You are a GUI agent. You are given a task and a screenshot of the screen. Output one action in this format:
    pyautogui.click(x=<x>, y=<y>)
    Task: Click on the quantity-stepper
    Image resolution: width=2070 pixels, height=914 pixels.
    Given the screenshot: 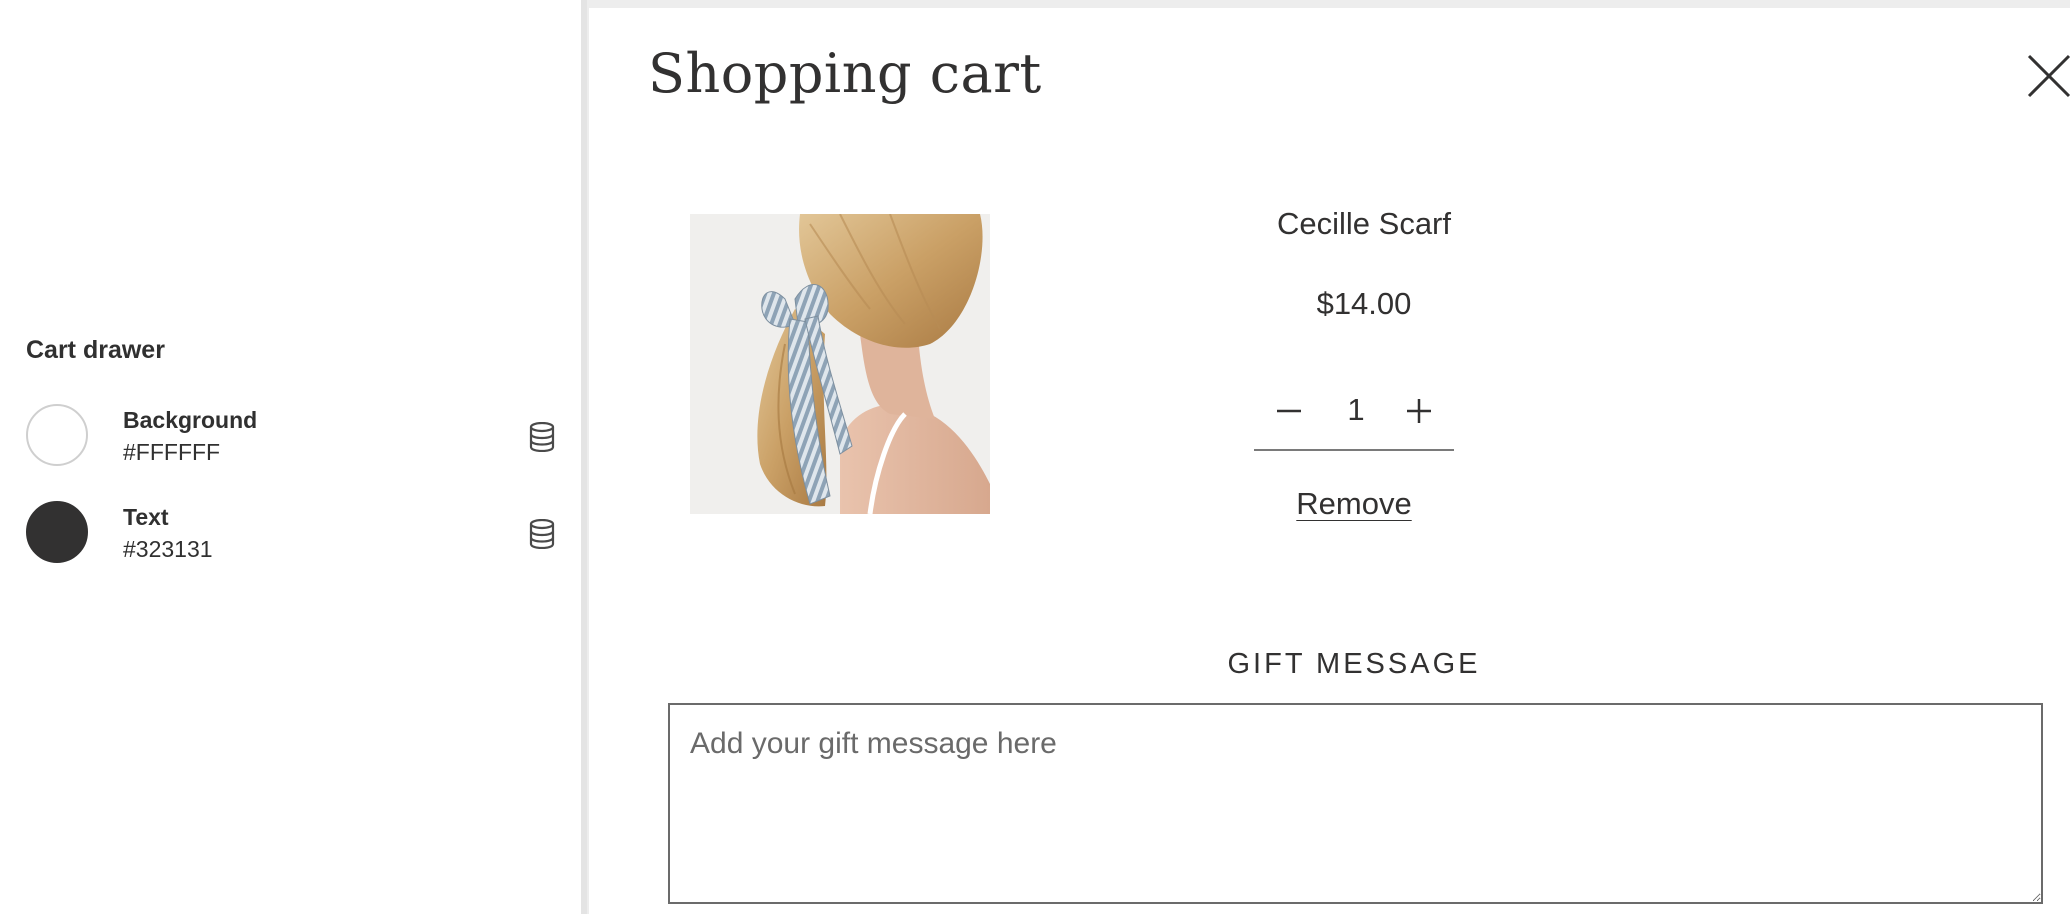 What is the action you would take?
    pyautogui.click(x=1354, y=418)
    